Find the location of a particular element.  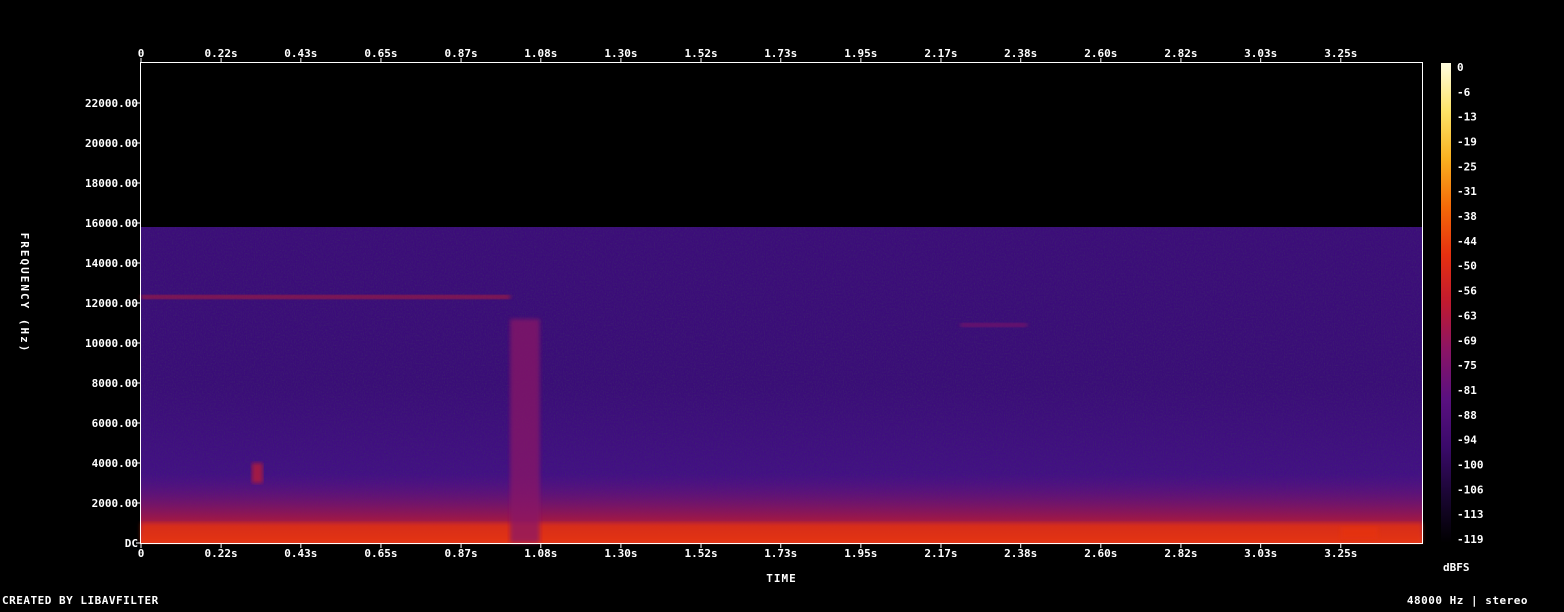

y-tick-label: 8000.00 is located at coordinates (115, 383).